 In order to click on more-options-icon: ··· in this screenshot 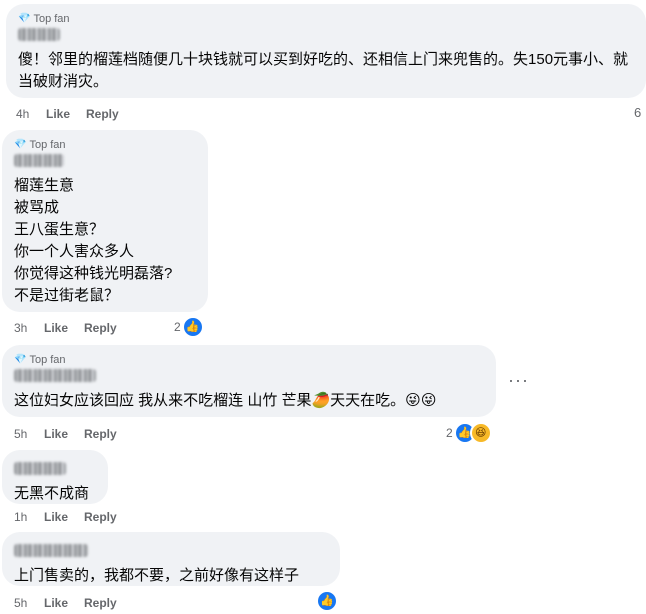, I will do `click(518, 380)`.